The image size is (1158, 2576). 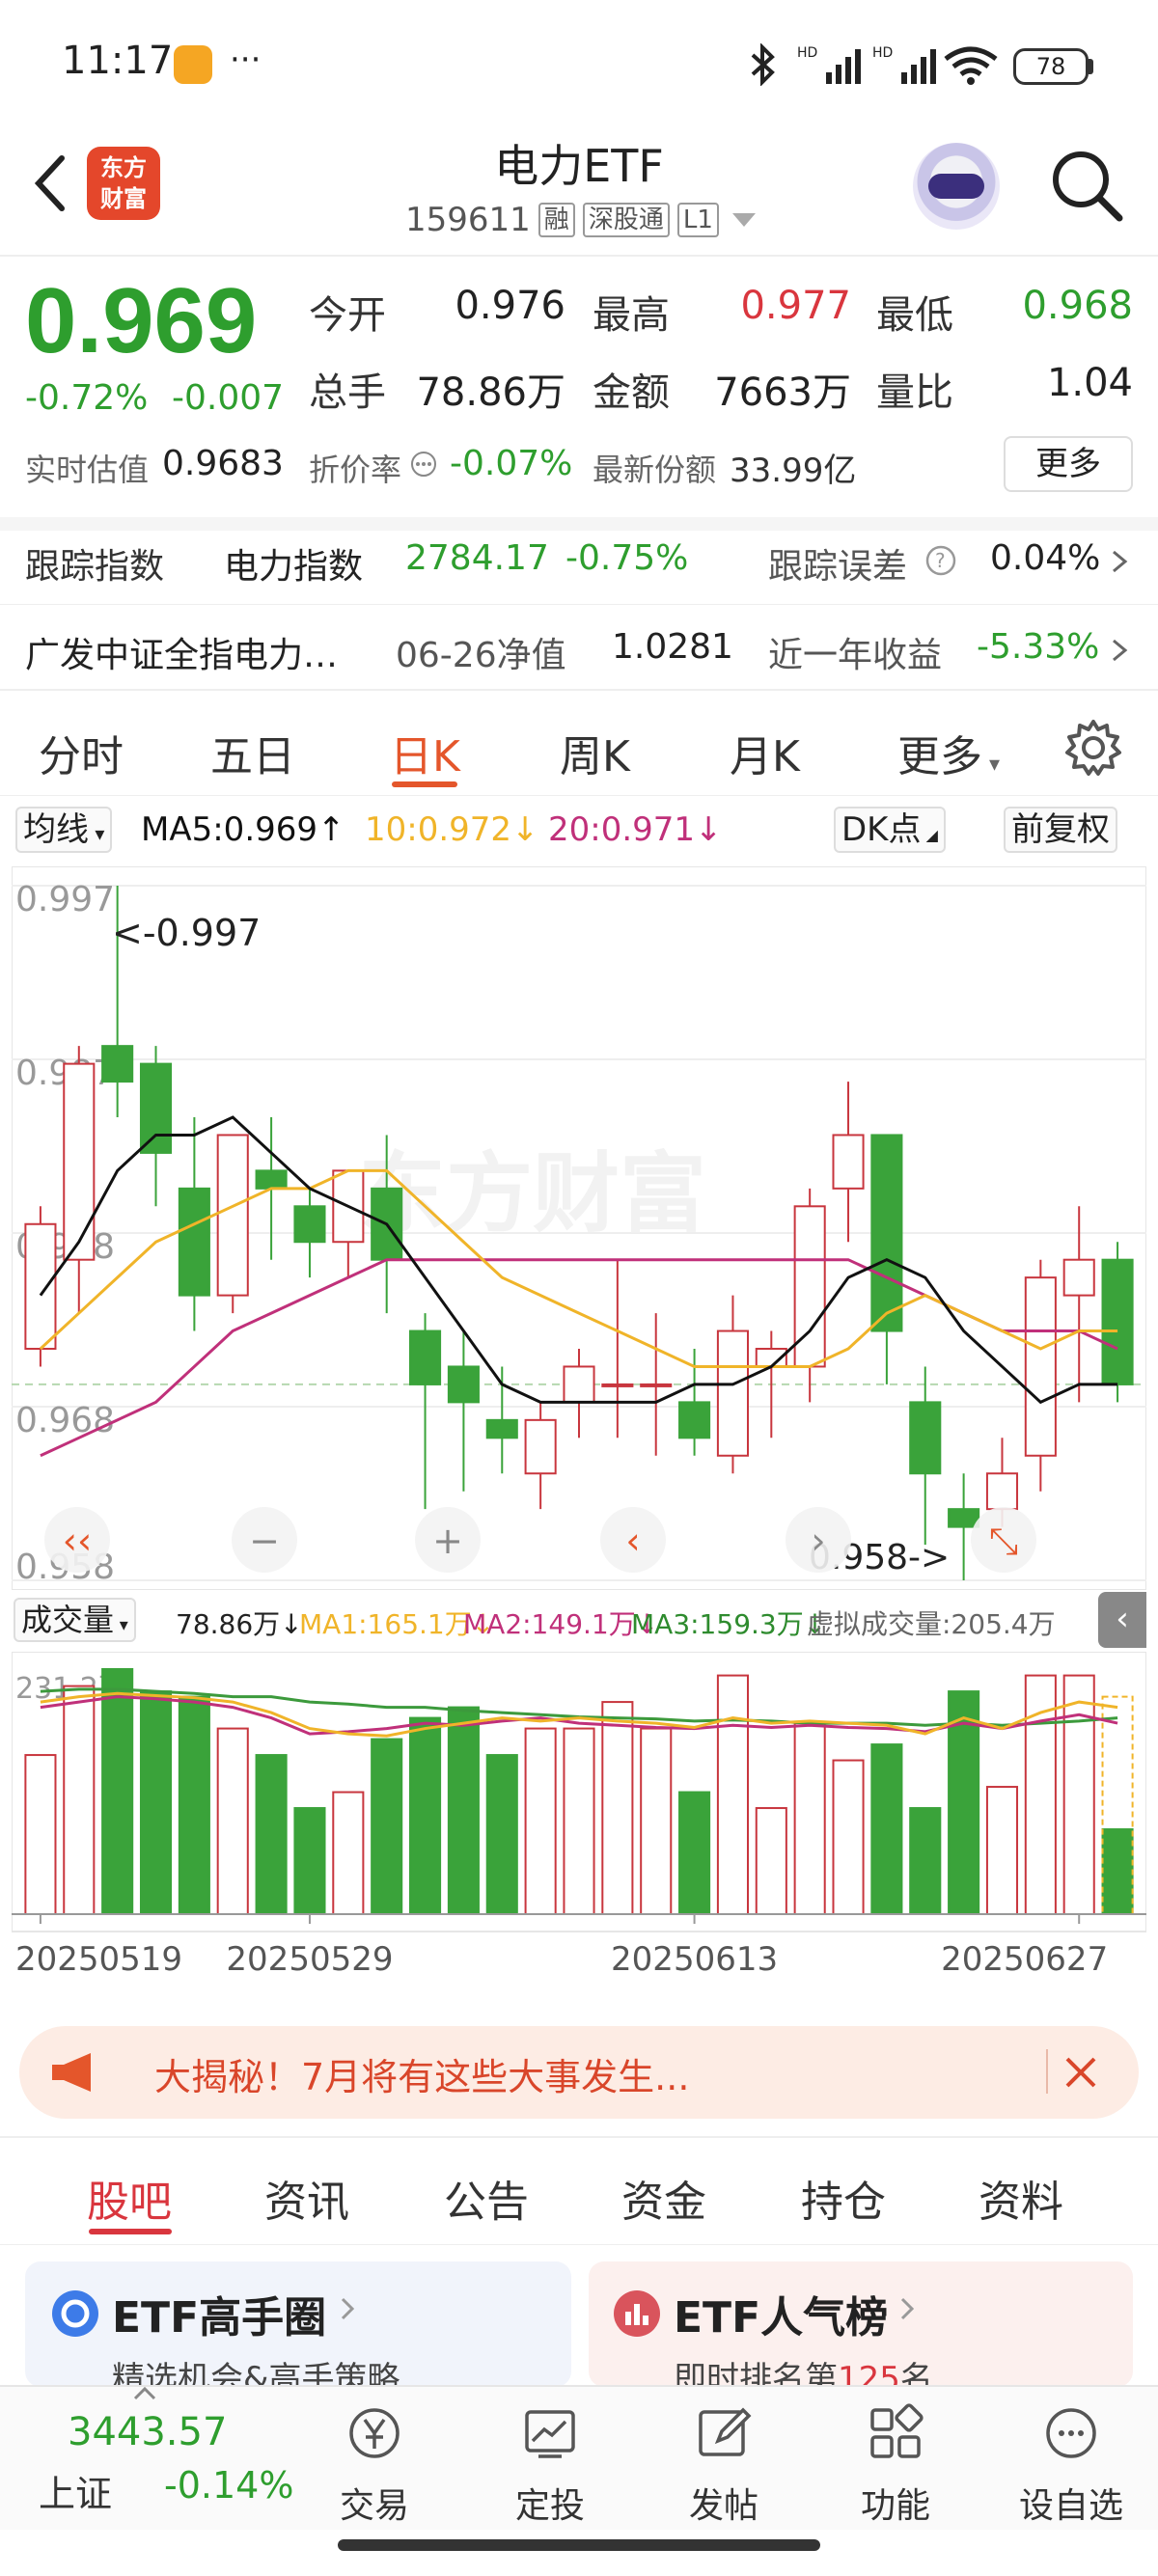 What do you see at coordinates (129, 2198) in the screenshot?
I see `tab-forum: 股吧` at bounding box center [129, 2198].